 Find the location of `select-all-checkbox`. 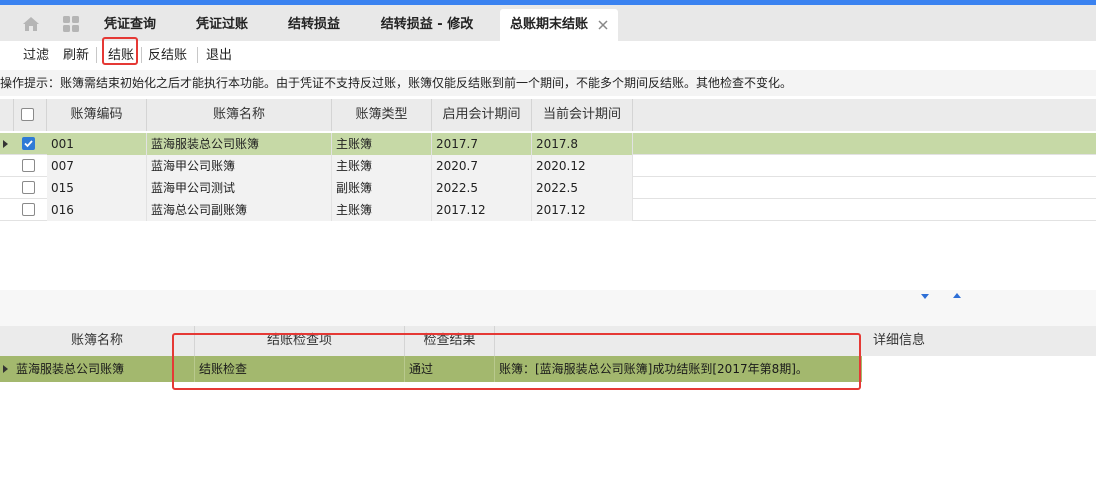

select-all-checkbox is located at coordinates (27, 114).